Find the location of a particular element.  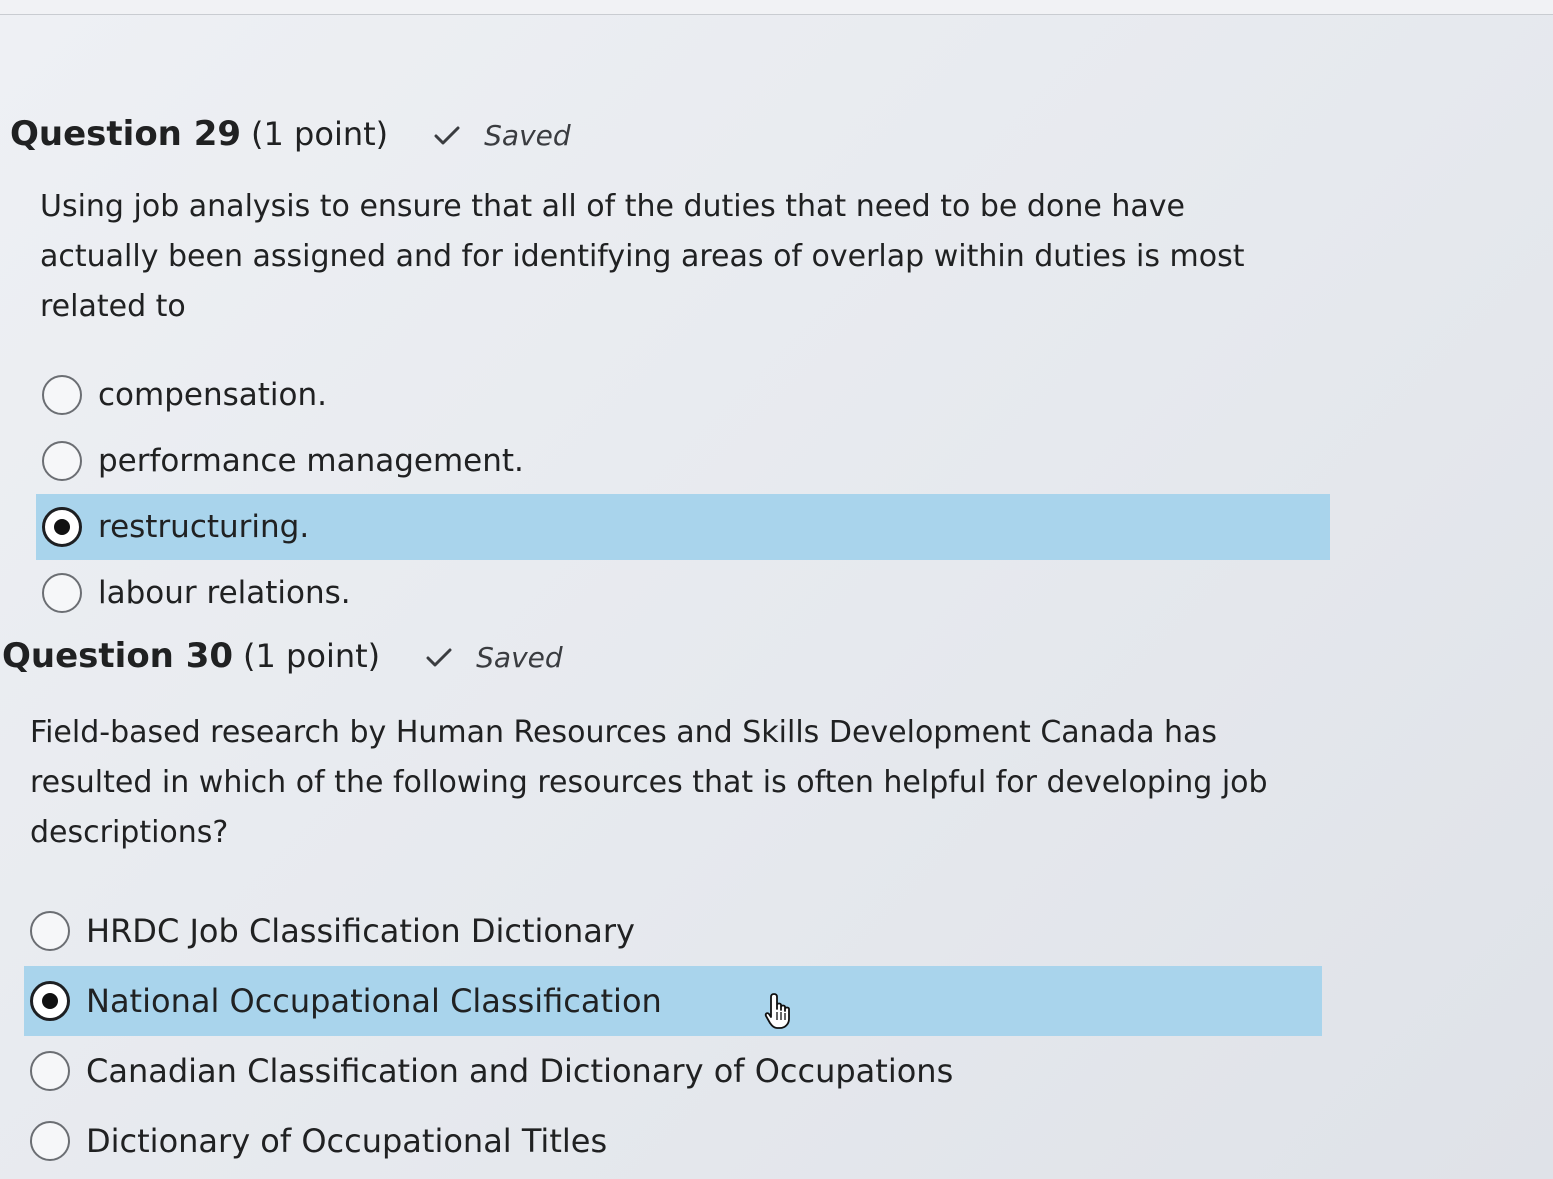

question-header: Question 29 (1 point) Saved is located at coordinates (670, 138).